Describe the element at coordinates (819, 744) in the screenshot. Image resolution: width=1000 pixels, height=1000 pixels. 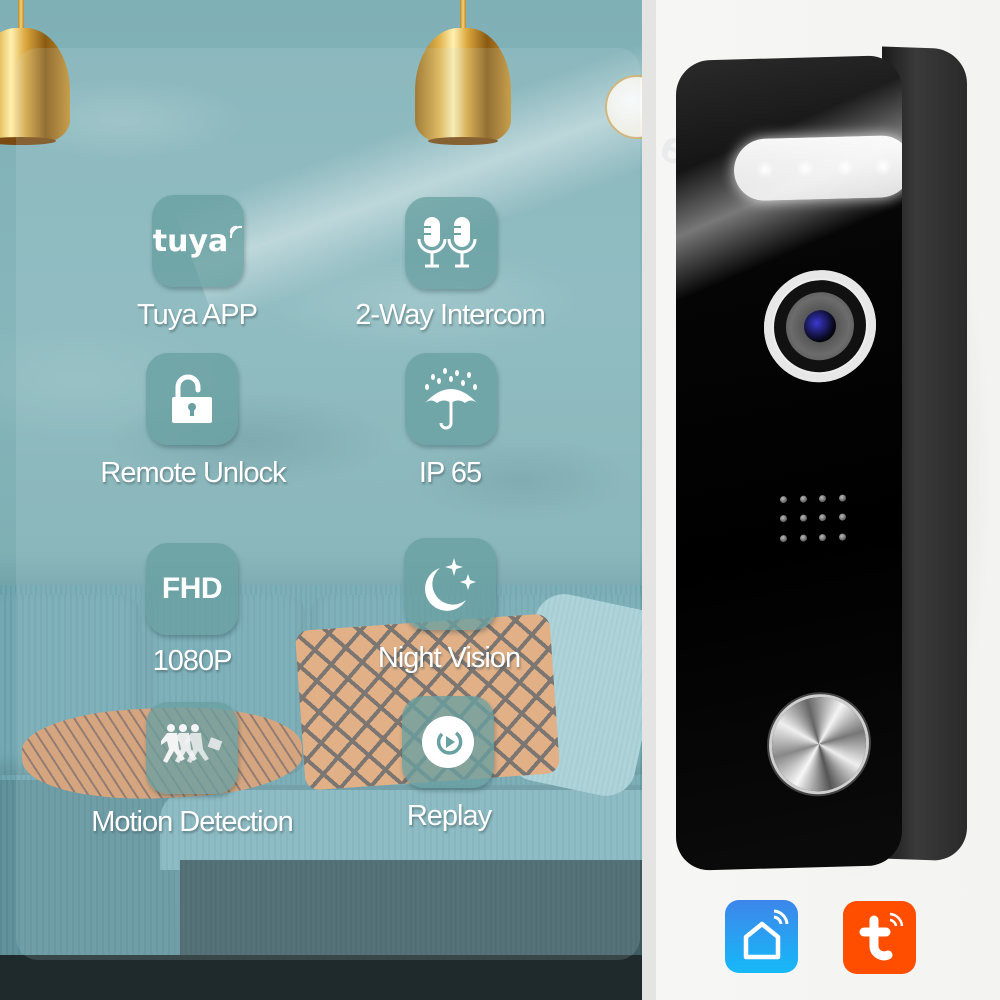
I see `doorbell-button` at that location.